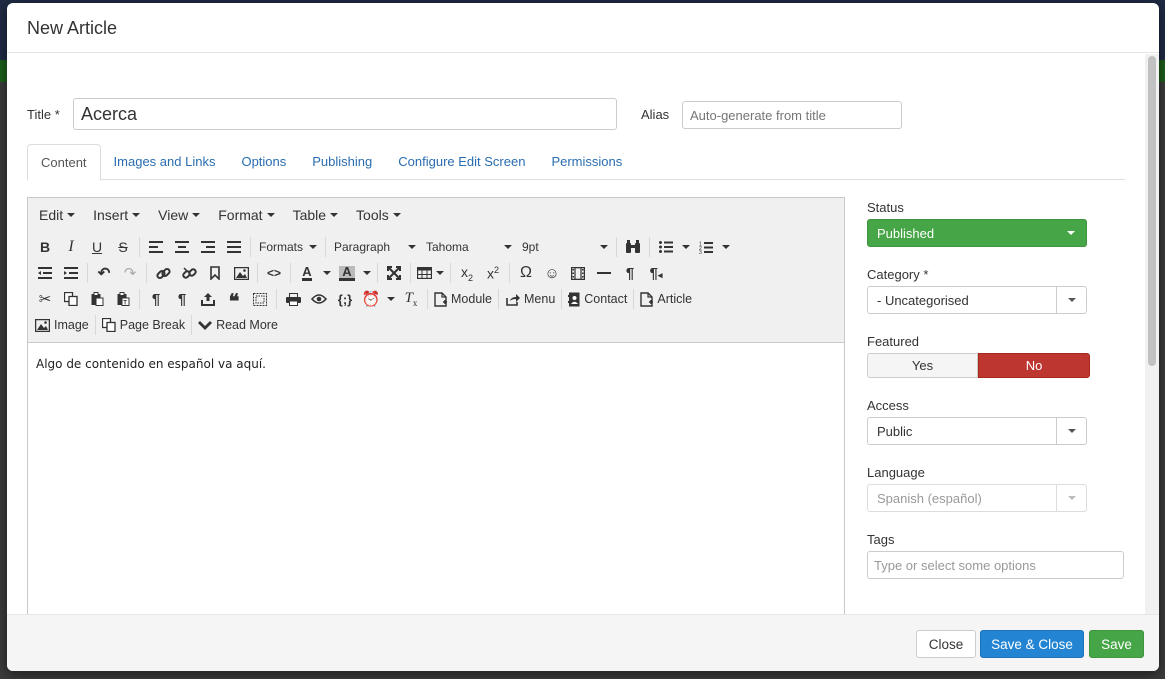 The height and width of the screenshot is (679, 1165). I want to click on background-color-options, so click(367, 273).